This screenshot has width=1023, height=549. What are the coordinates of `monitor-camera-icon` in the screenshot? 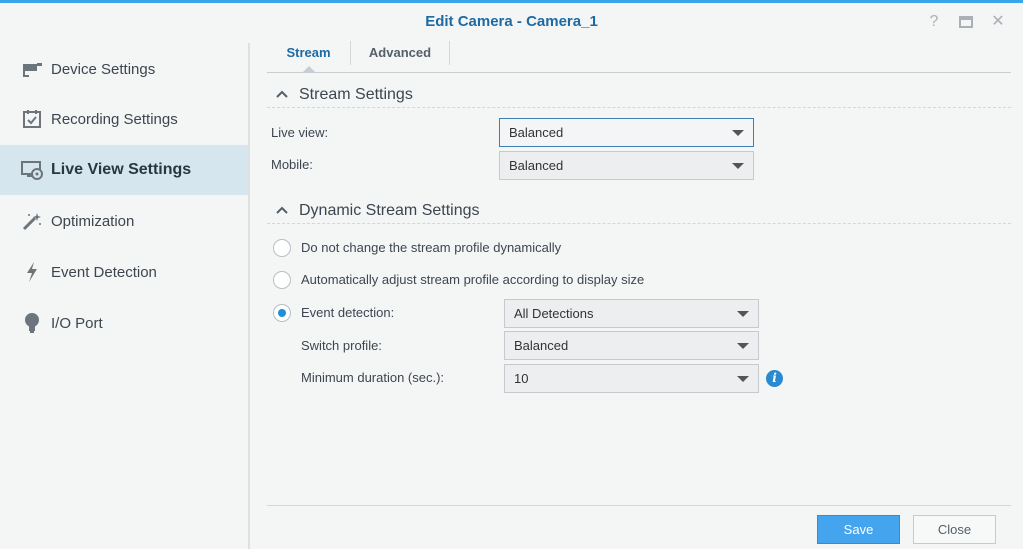 It's located at (32, 170).